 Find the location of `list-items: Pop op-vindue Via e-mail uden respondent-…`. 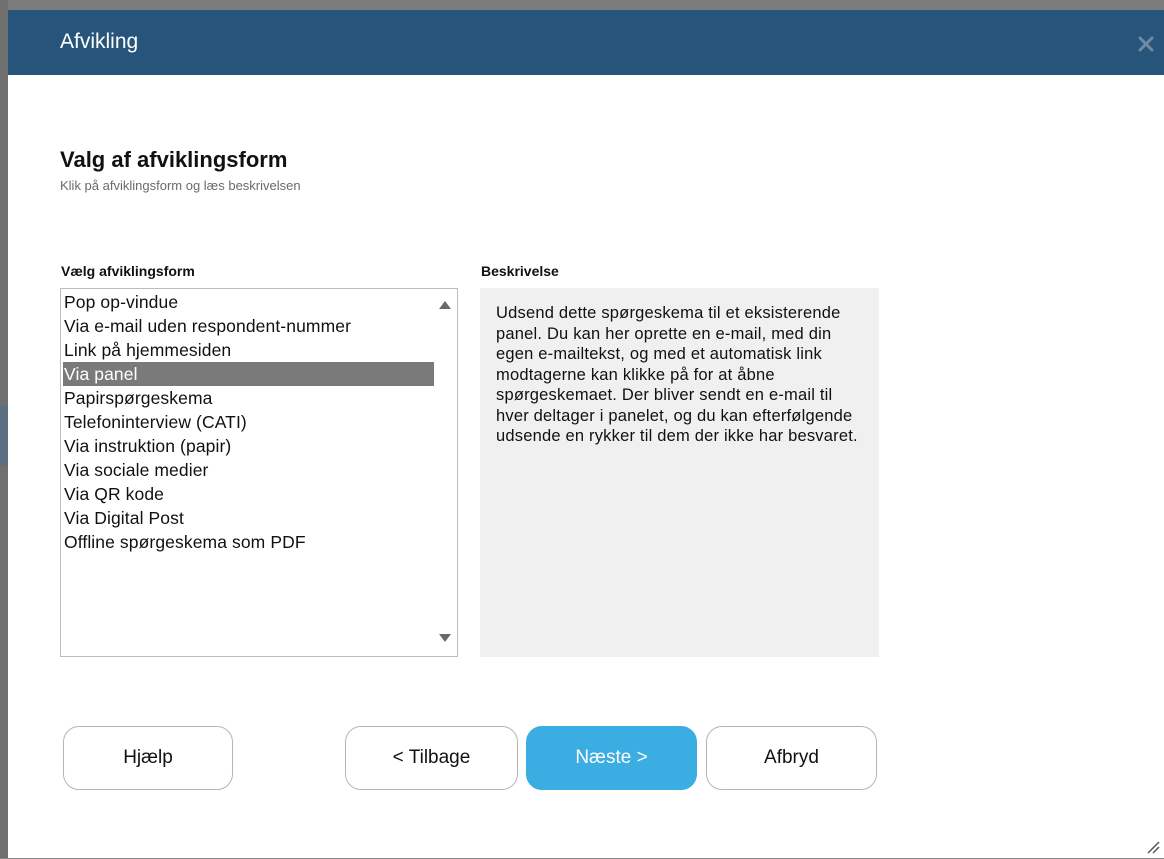

list-items: Pop op-vindue Via e-mail uden respondent-… is located at coordinates (248, 422).